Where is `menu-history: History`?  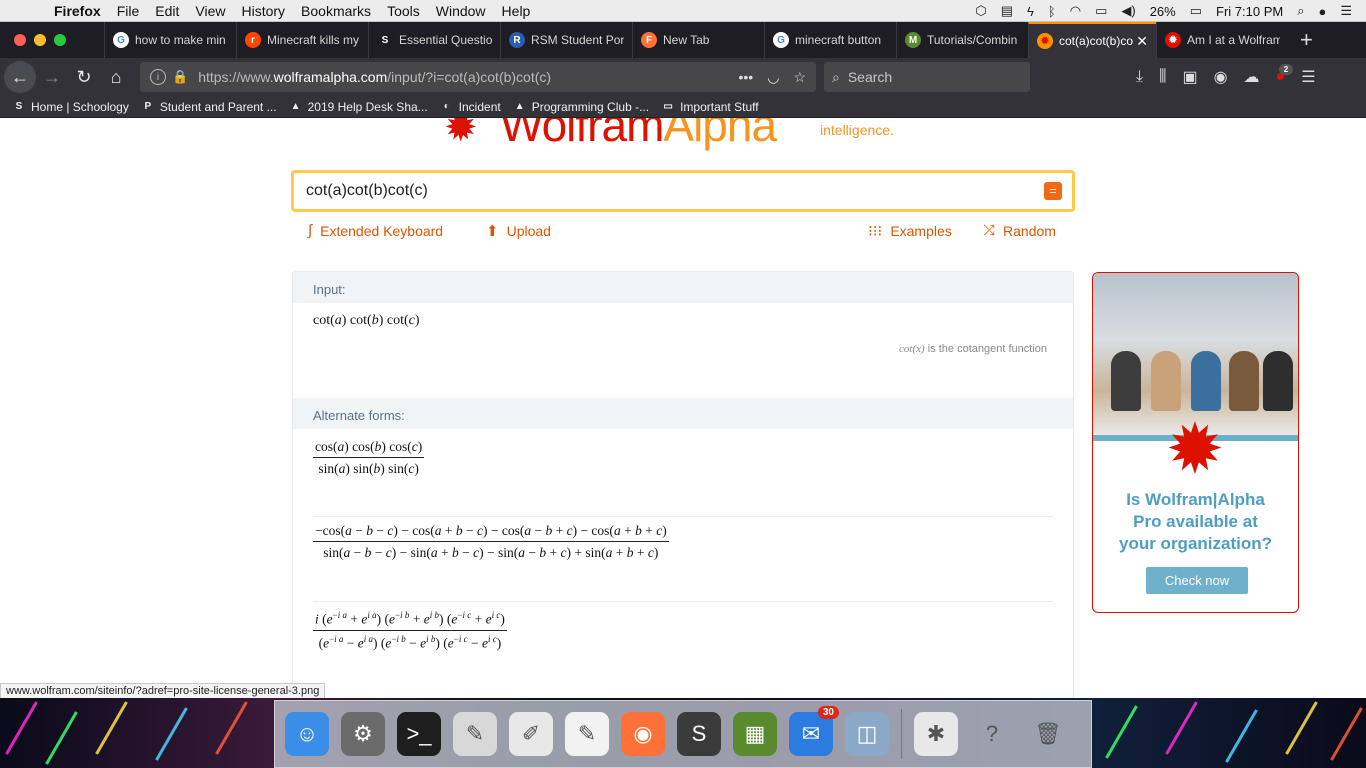 menu-history: History is located at coordinates (263, 11).